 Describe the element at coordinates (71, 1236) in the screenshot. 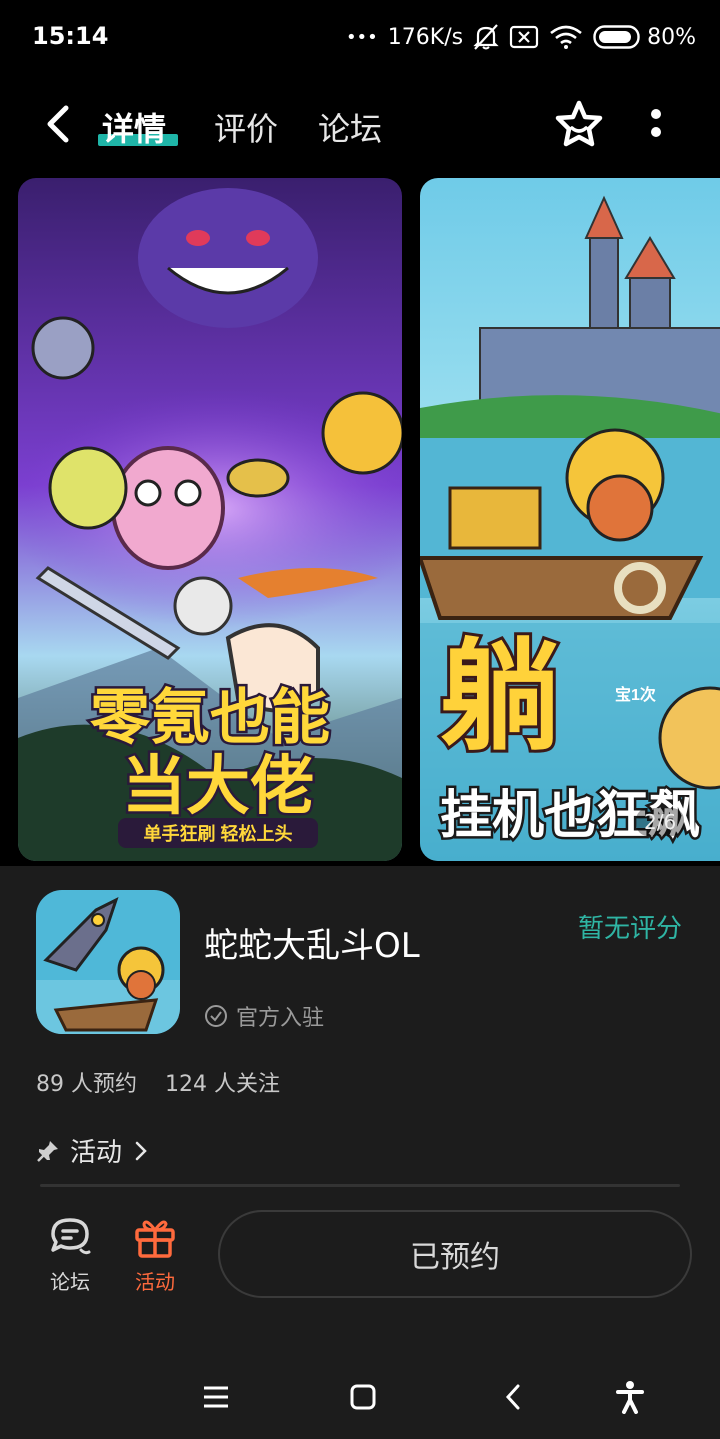

I see `chat-bubble-icon` at that location.